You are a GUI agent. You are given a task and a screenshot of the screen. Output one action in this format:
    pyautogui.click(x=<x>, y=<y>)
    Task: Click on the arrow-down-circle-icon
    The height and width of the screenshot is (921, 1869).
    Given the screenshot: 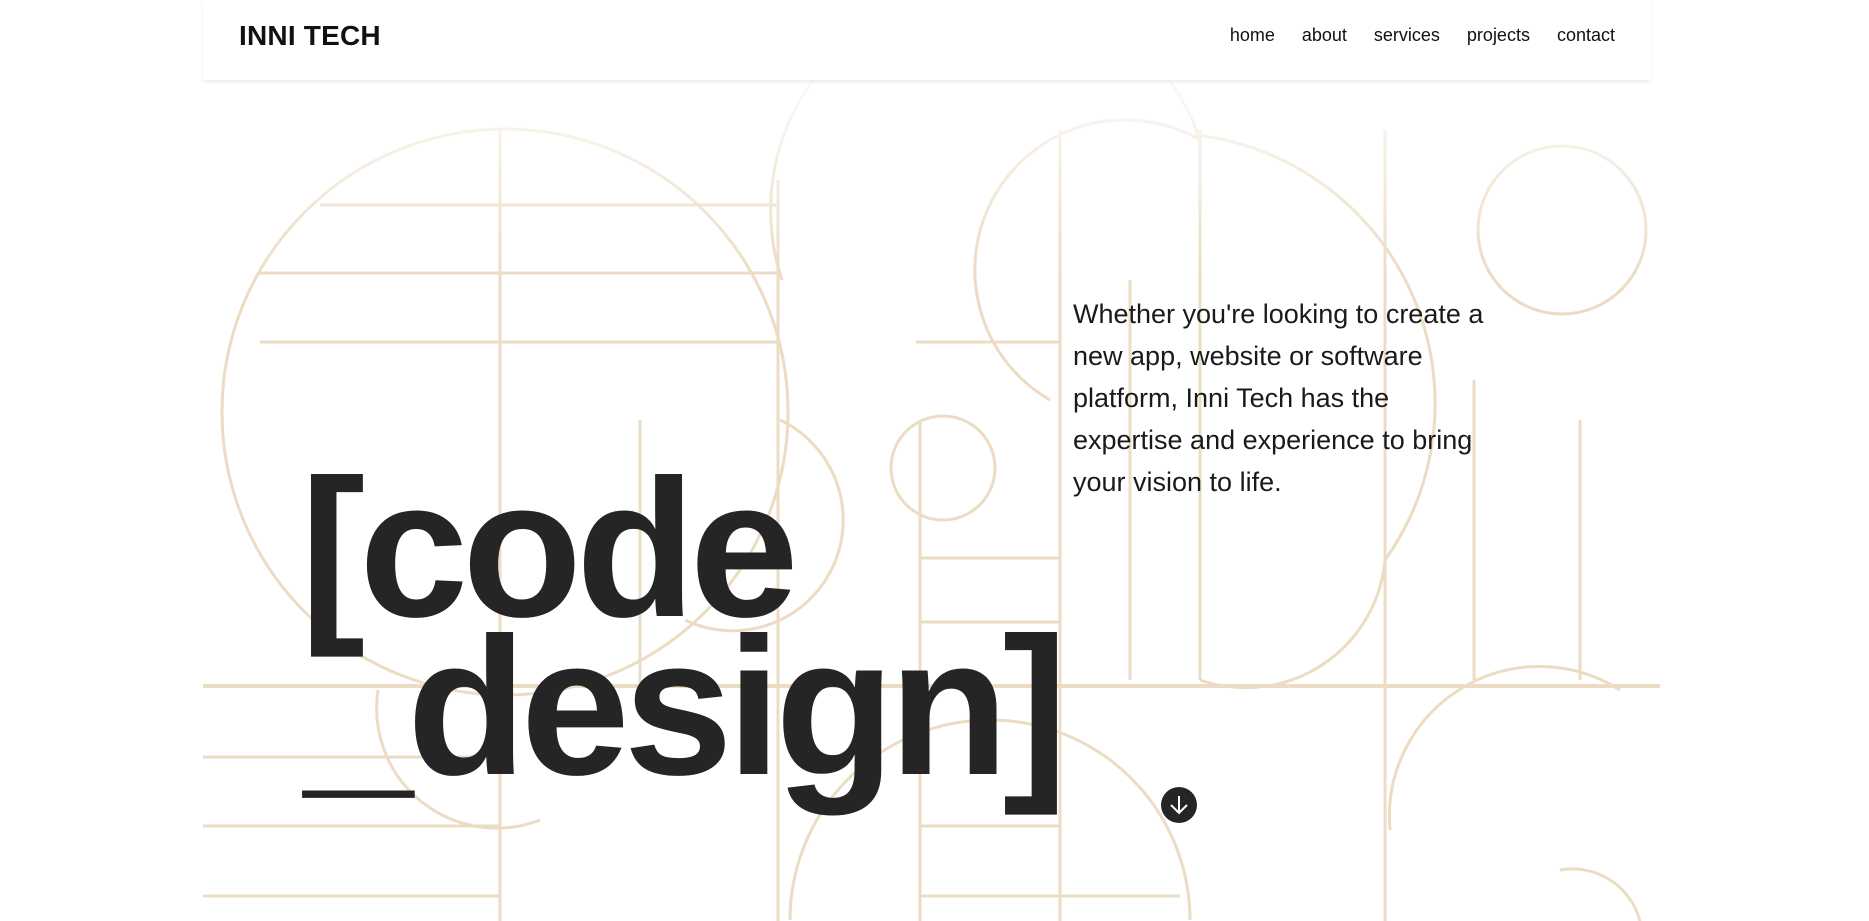 What is the action you would take?
    pyautogui.click(x=1179, y=805)
    